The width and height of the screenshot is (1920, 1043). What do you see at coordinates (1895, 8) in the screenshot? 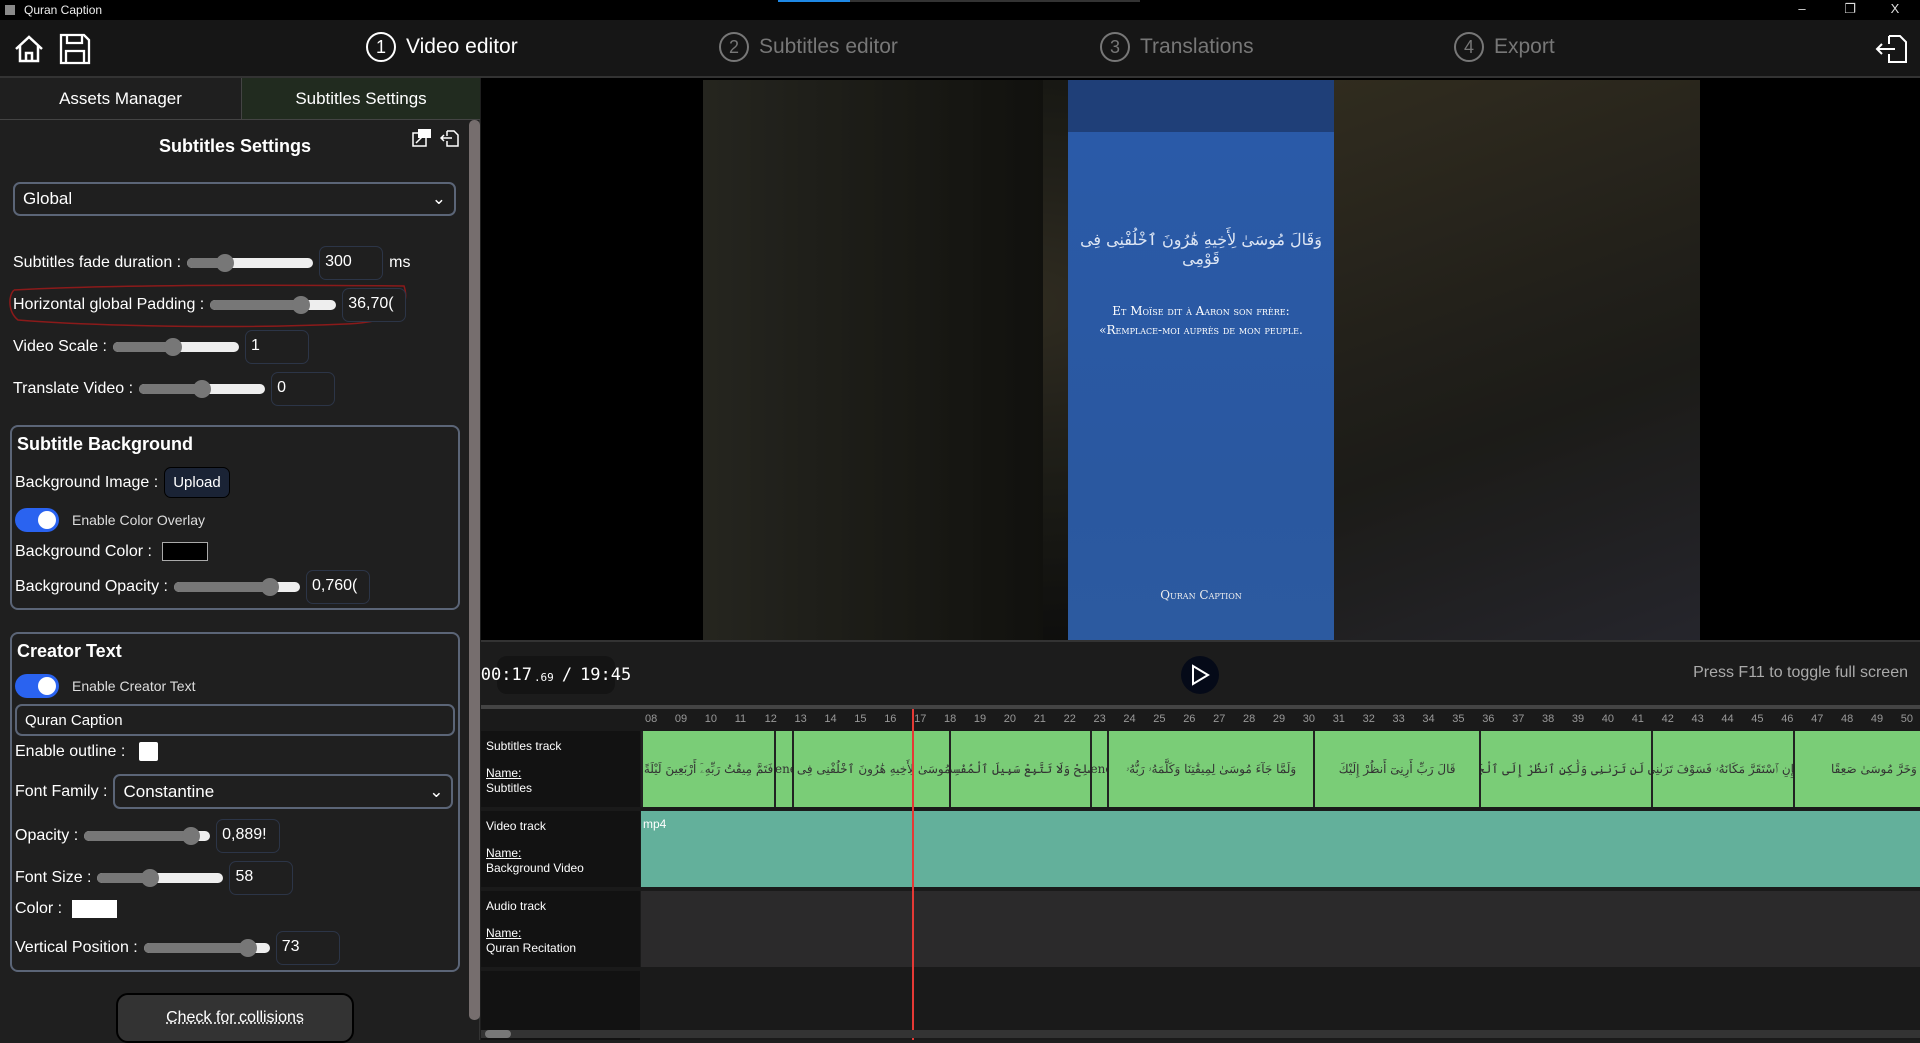
I see `close-button: X` at bounding box center [1895, 8].